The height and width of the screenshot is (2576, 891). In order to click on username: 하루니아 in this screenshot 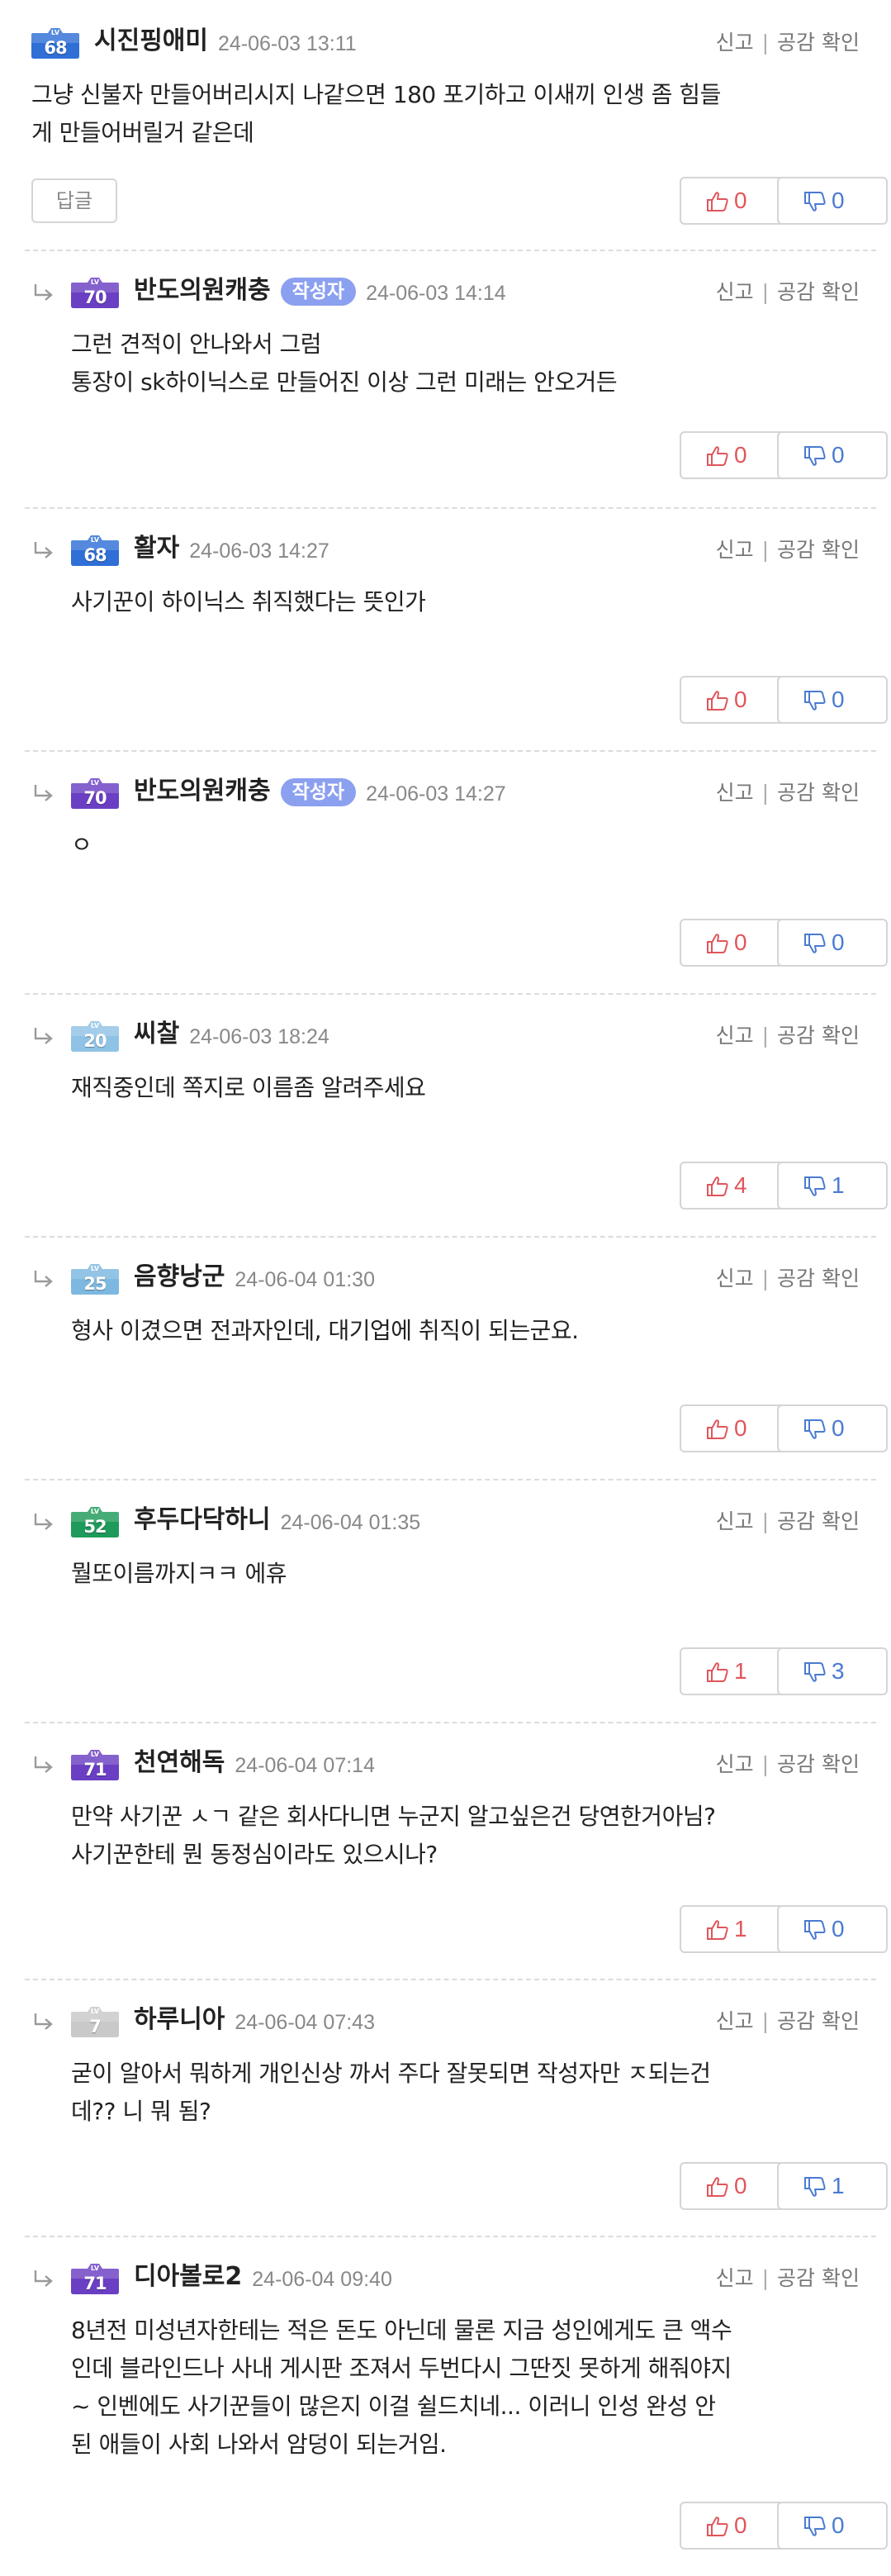, I will do `click(179, 2020)`.